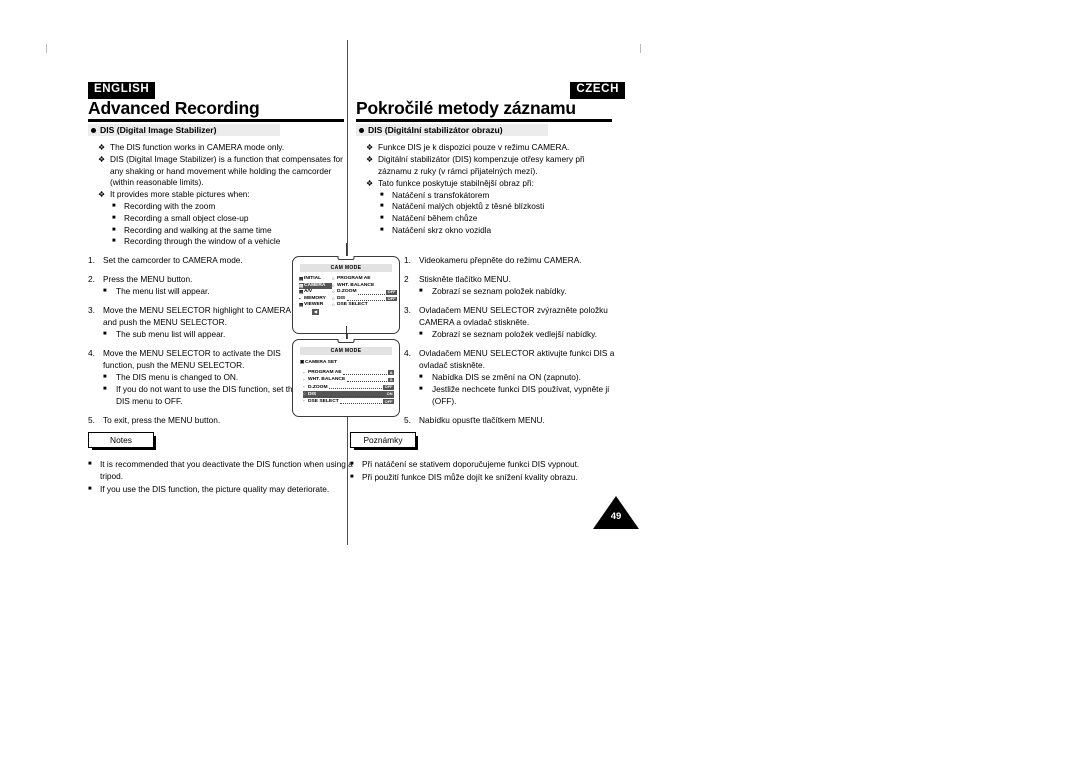 Image resolution: width=1080 pixels, height=763 pixels. Describe the element at coordinates (364, 296) in the screenshot. I see `main-menu-right-column: ○ PROGRAM AE ○ WHT. BALANCE ○ D.ZOOM OFF` at that location.